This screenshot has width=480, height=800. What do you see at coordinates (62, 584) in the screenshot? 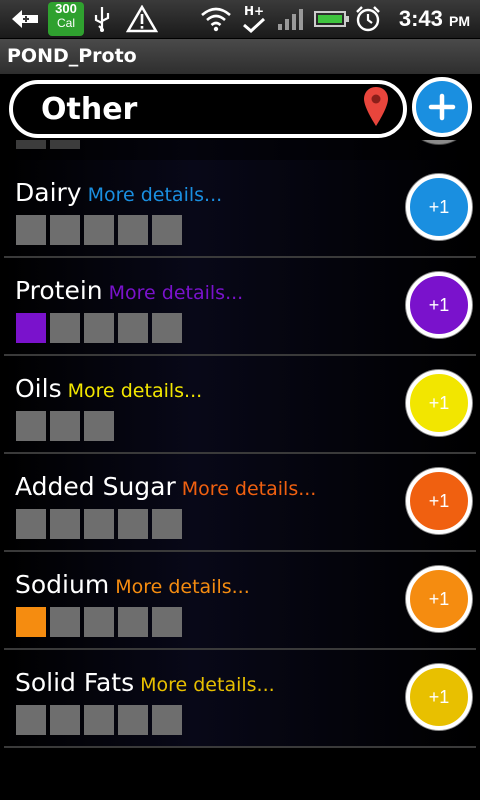
I see `food-group-label: Sodium` at bounding box center [62, 584].